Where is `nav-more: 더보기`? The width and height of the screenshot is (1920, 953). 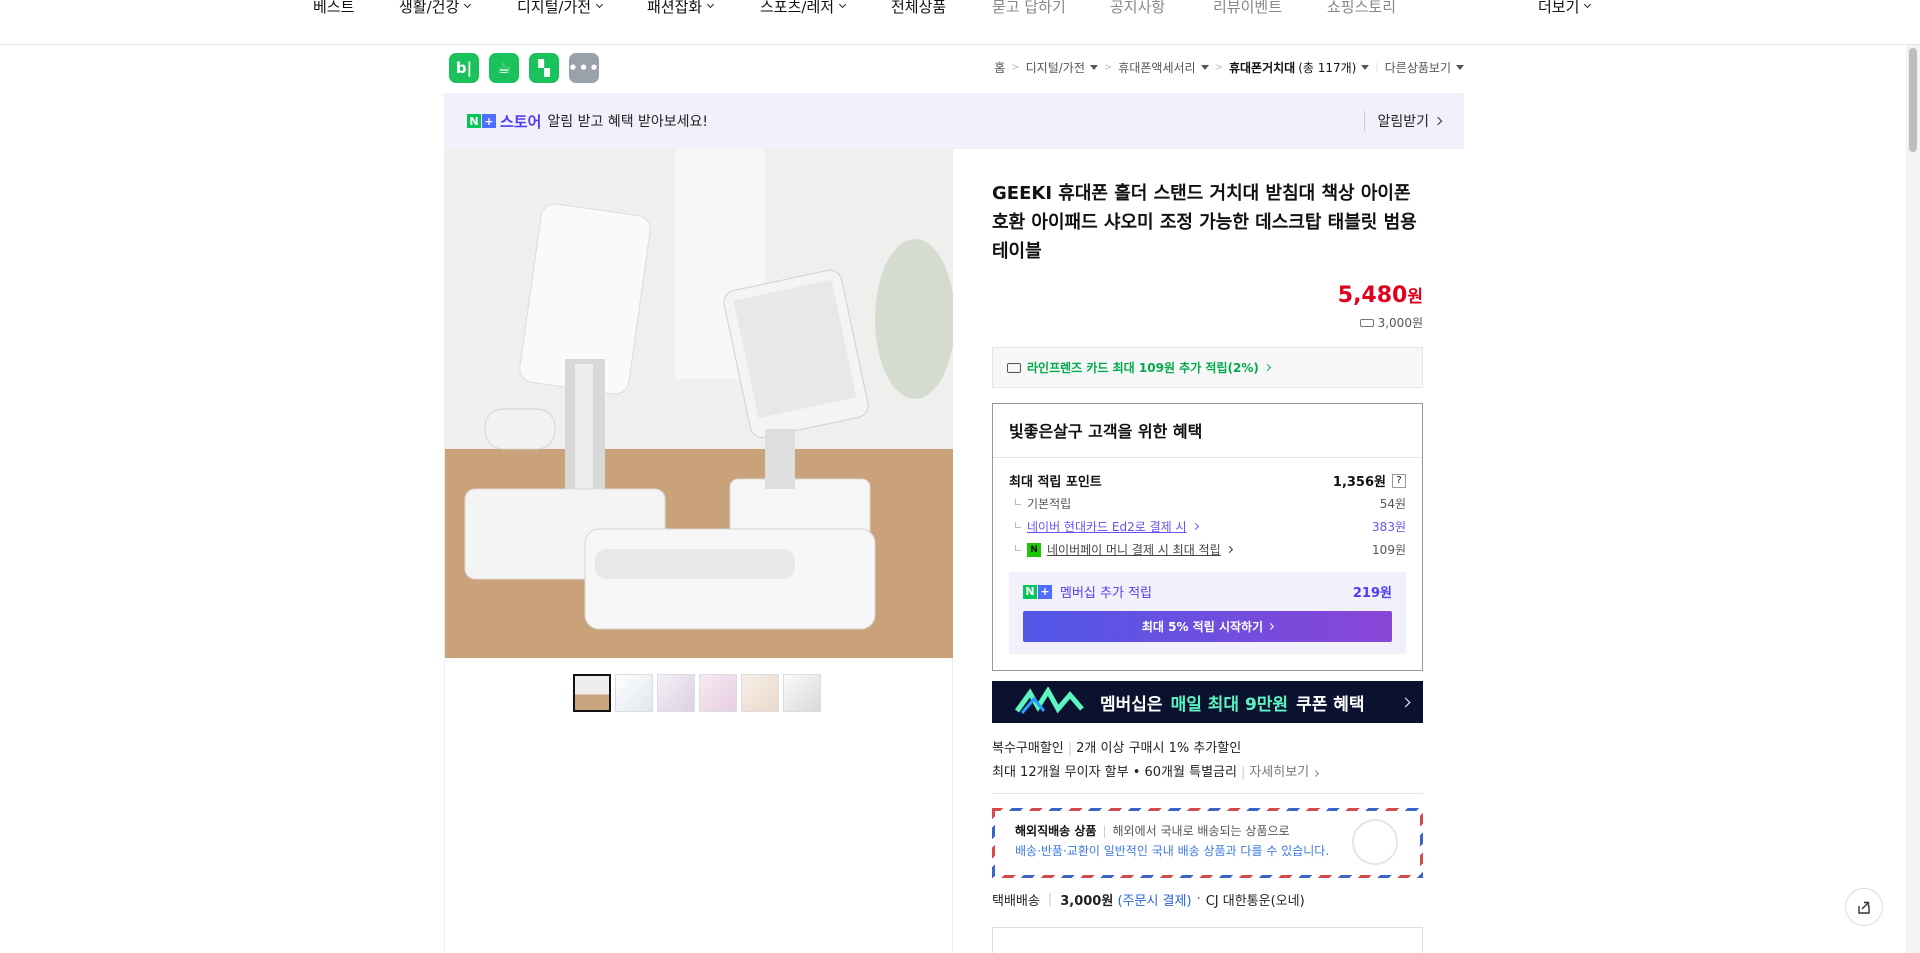
nav-more: 더보기 is located at coordinates (1565, 8).